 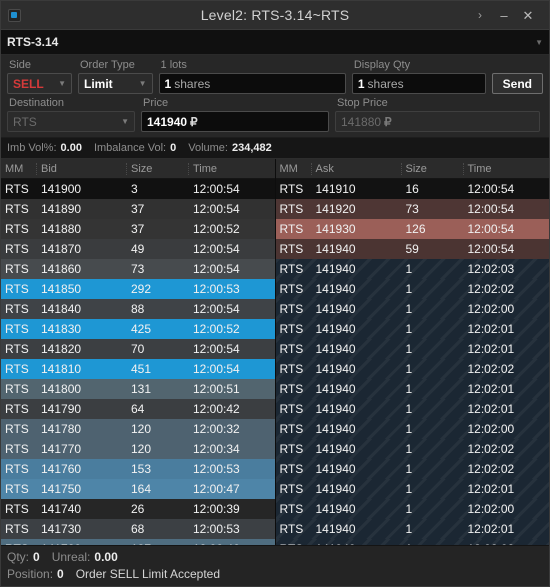 I want to click on ask-cell-time: 12:02:02, so click(x=491, y=469).